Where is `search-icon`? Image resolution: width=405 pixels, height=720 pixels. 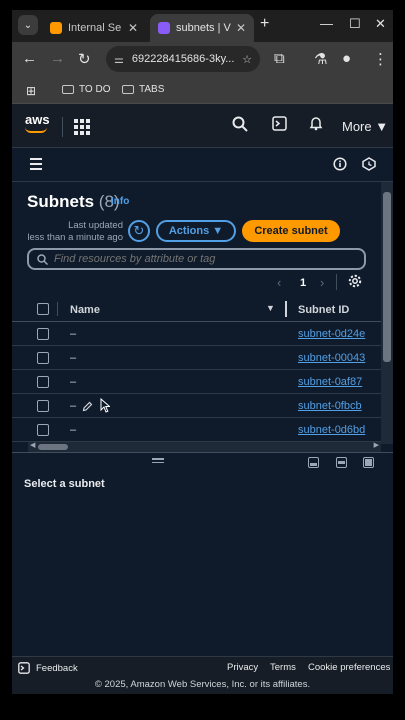 search-icon is located at coordinates (240, 126).